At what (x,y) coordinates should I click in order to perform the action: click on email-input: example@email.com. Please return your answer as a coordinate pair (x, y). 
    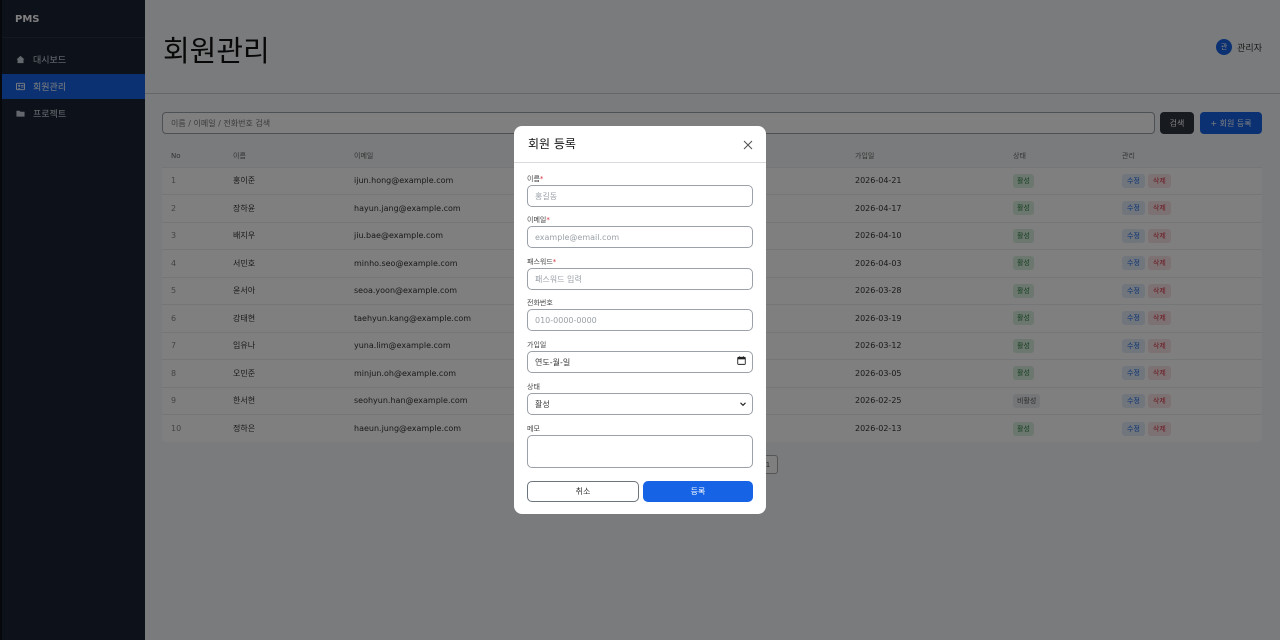
    Looking at the image, I should click on (640, 237).